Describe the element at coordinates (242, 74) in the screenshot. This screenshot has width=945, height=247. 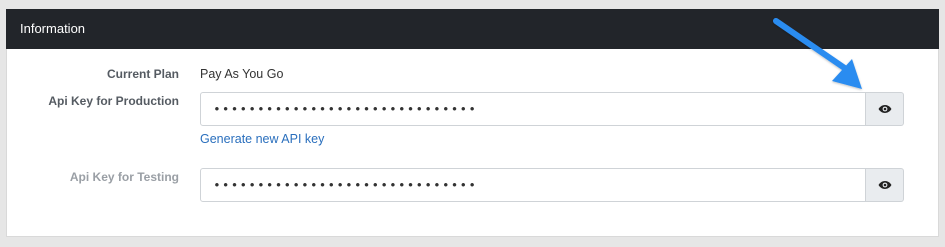
I see `current-plan-value: Pay As You Go` at that location.